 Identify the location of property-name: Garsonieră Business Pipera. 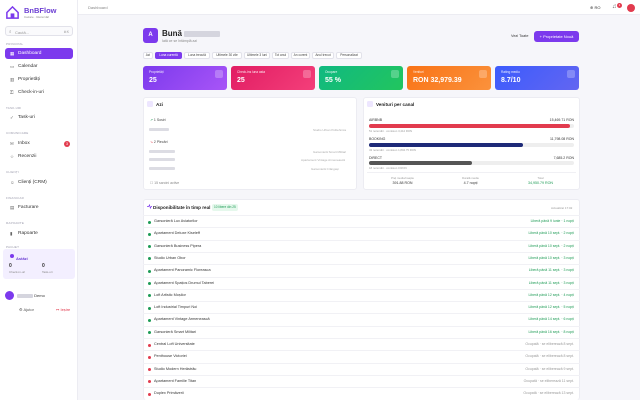
(178, 245).